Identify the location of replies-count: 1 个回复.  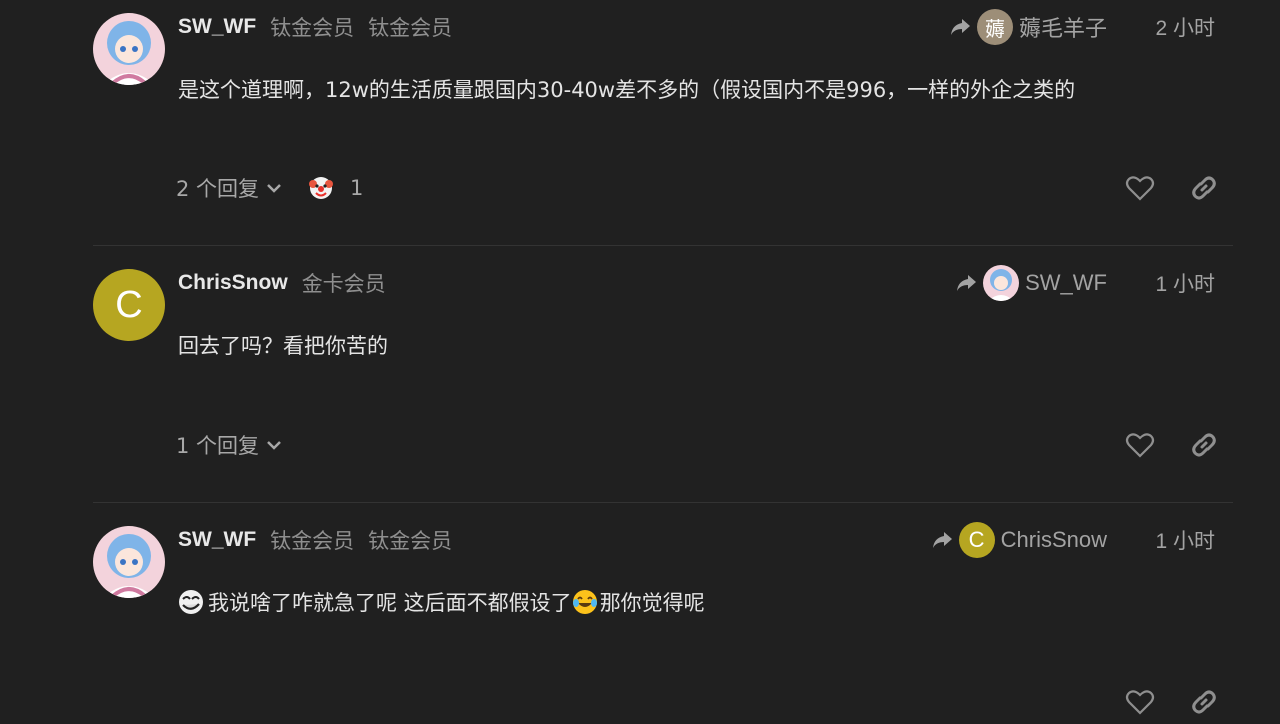
(218, 446).